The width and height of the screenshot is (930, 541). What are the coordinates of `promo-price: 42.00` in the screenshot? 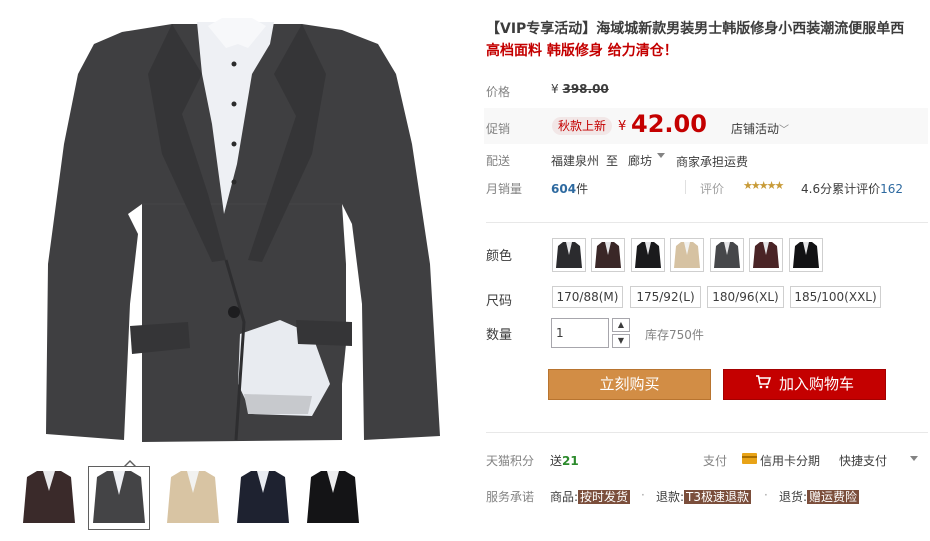 It's located at (669, 124).